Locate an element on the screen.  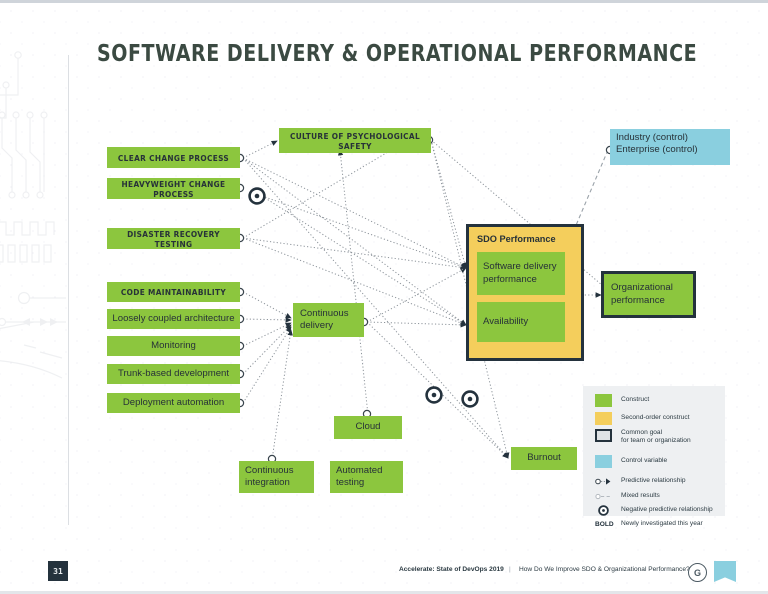
legend-label: Second-order construct is located at coordinates (655, 418).